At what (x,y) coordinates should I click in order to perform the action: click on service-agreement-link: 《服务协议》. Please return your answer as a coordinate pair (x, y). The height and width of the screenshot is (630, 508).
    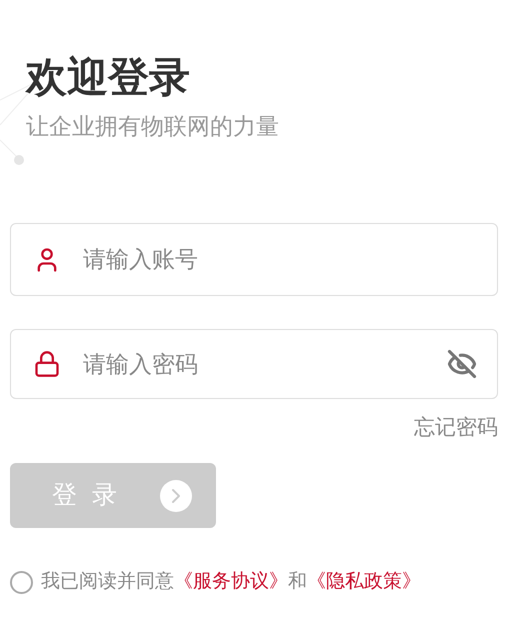
    Looking at the image, I should click on (231, 581).